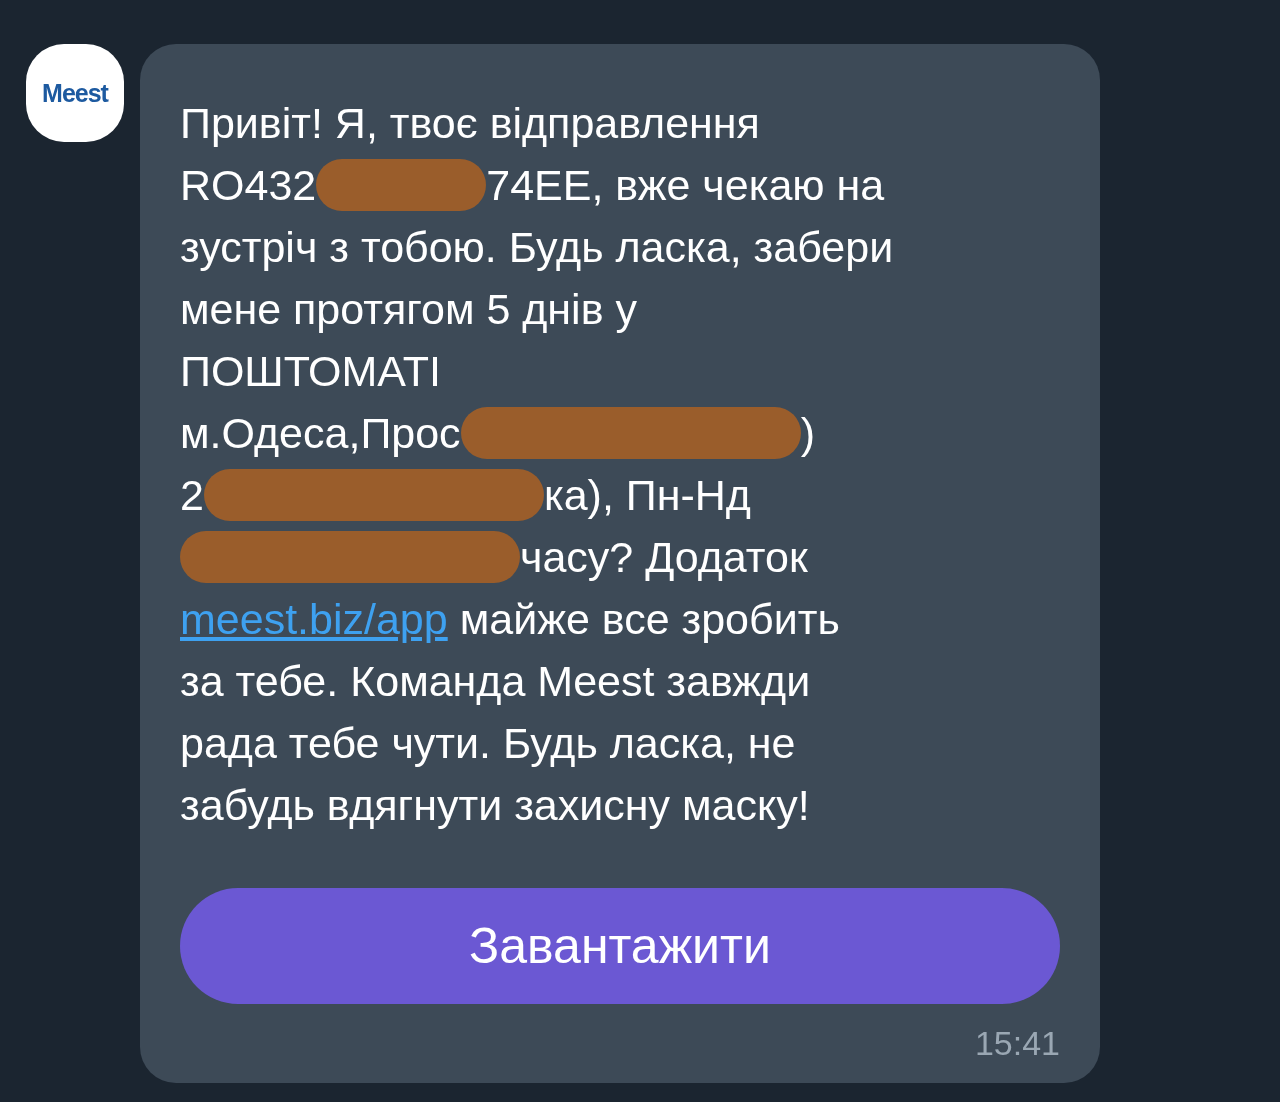 The width and height of the screenshot is (1280, 1102). Describe the element at coordinates (314, 619) in the screenshot. I see `message-link: meest.biz/app` at that location.